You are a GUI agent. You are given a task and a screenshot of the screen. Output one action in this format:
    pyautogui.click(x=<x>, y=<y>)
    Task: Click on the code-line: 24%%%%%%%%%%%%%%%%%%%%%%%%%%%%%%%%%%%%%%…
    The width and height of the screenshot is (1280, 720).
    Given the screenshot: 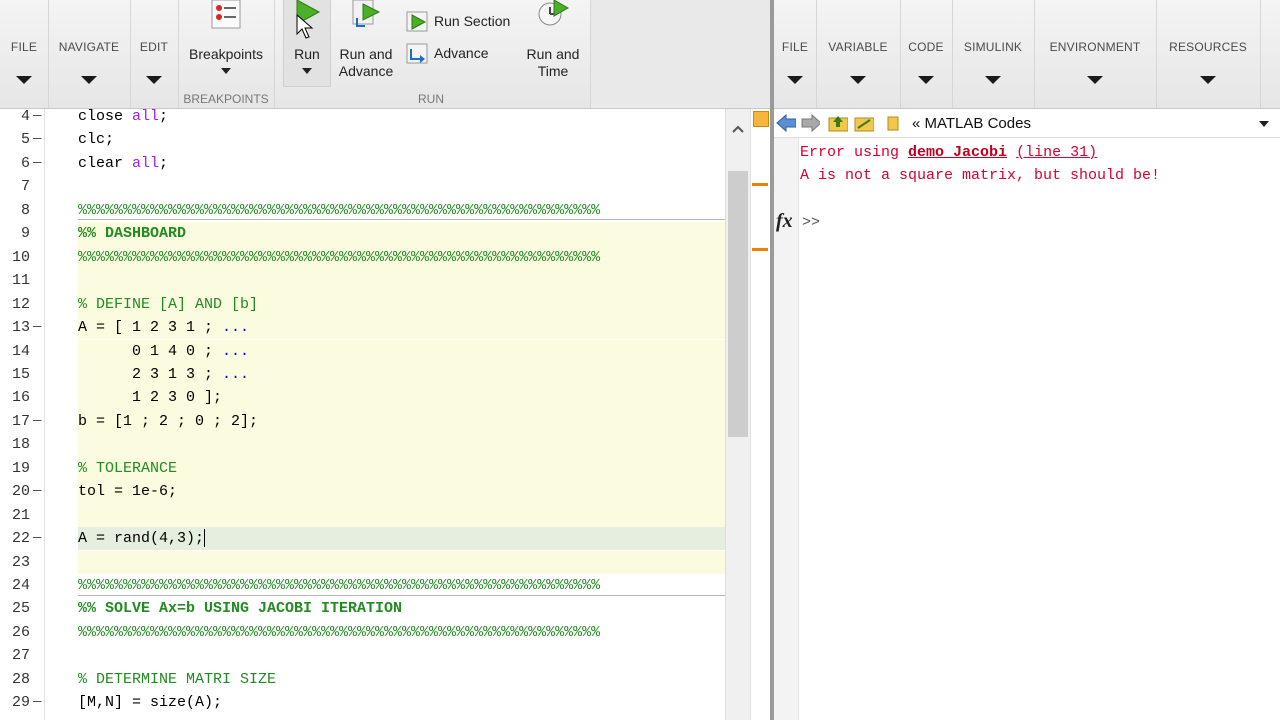 What is the action you would take?
    pyautogui.click(x=362, y=585)
    